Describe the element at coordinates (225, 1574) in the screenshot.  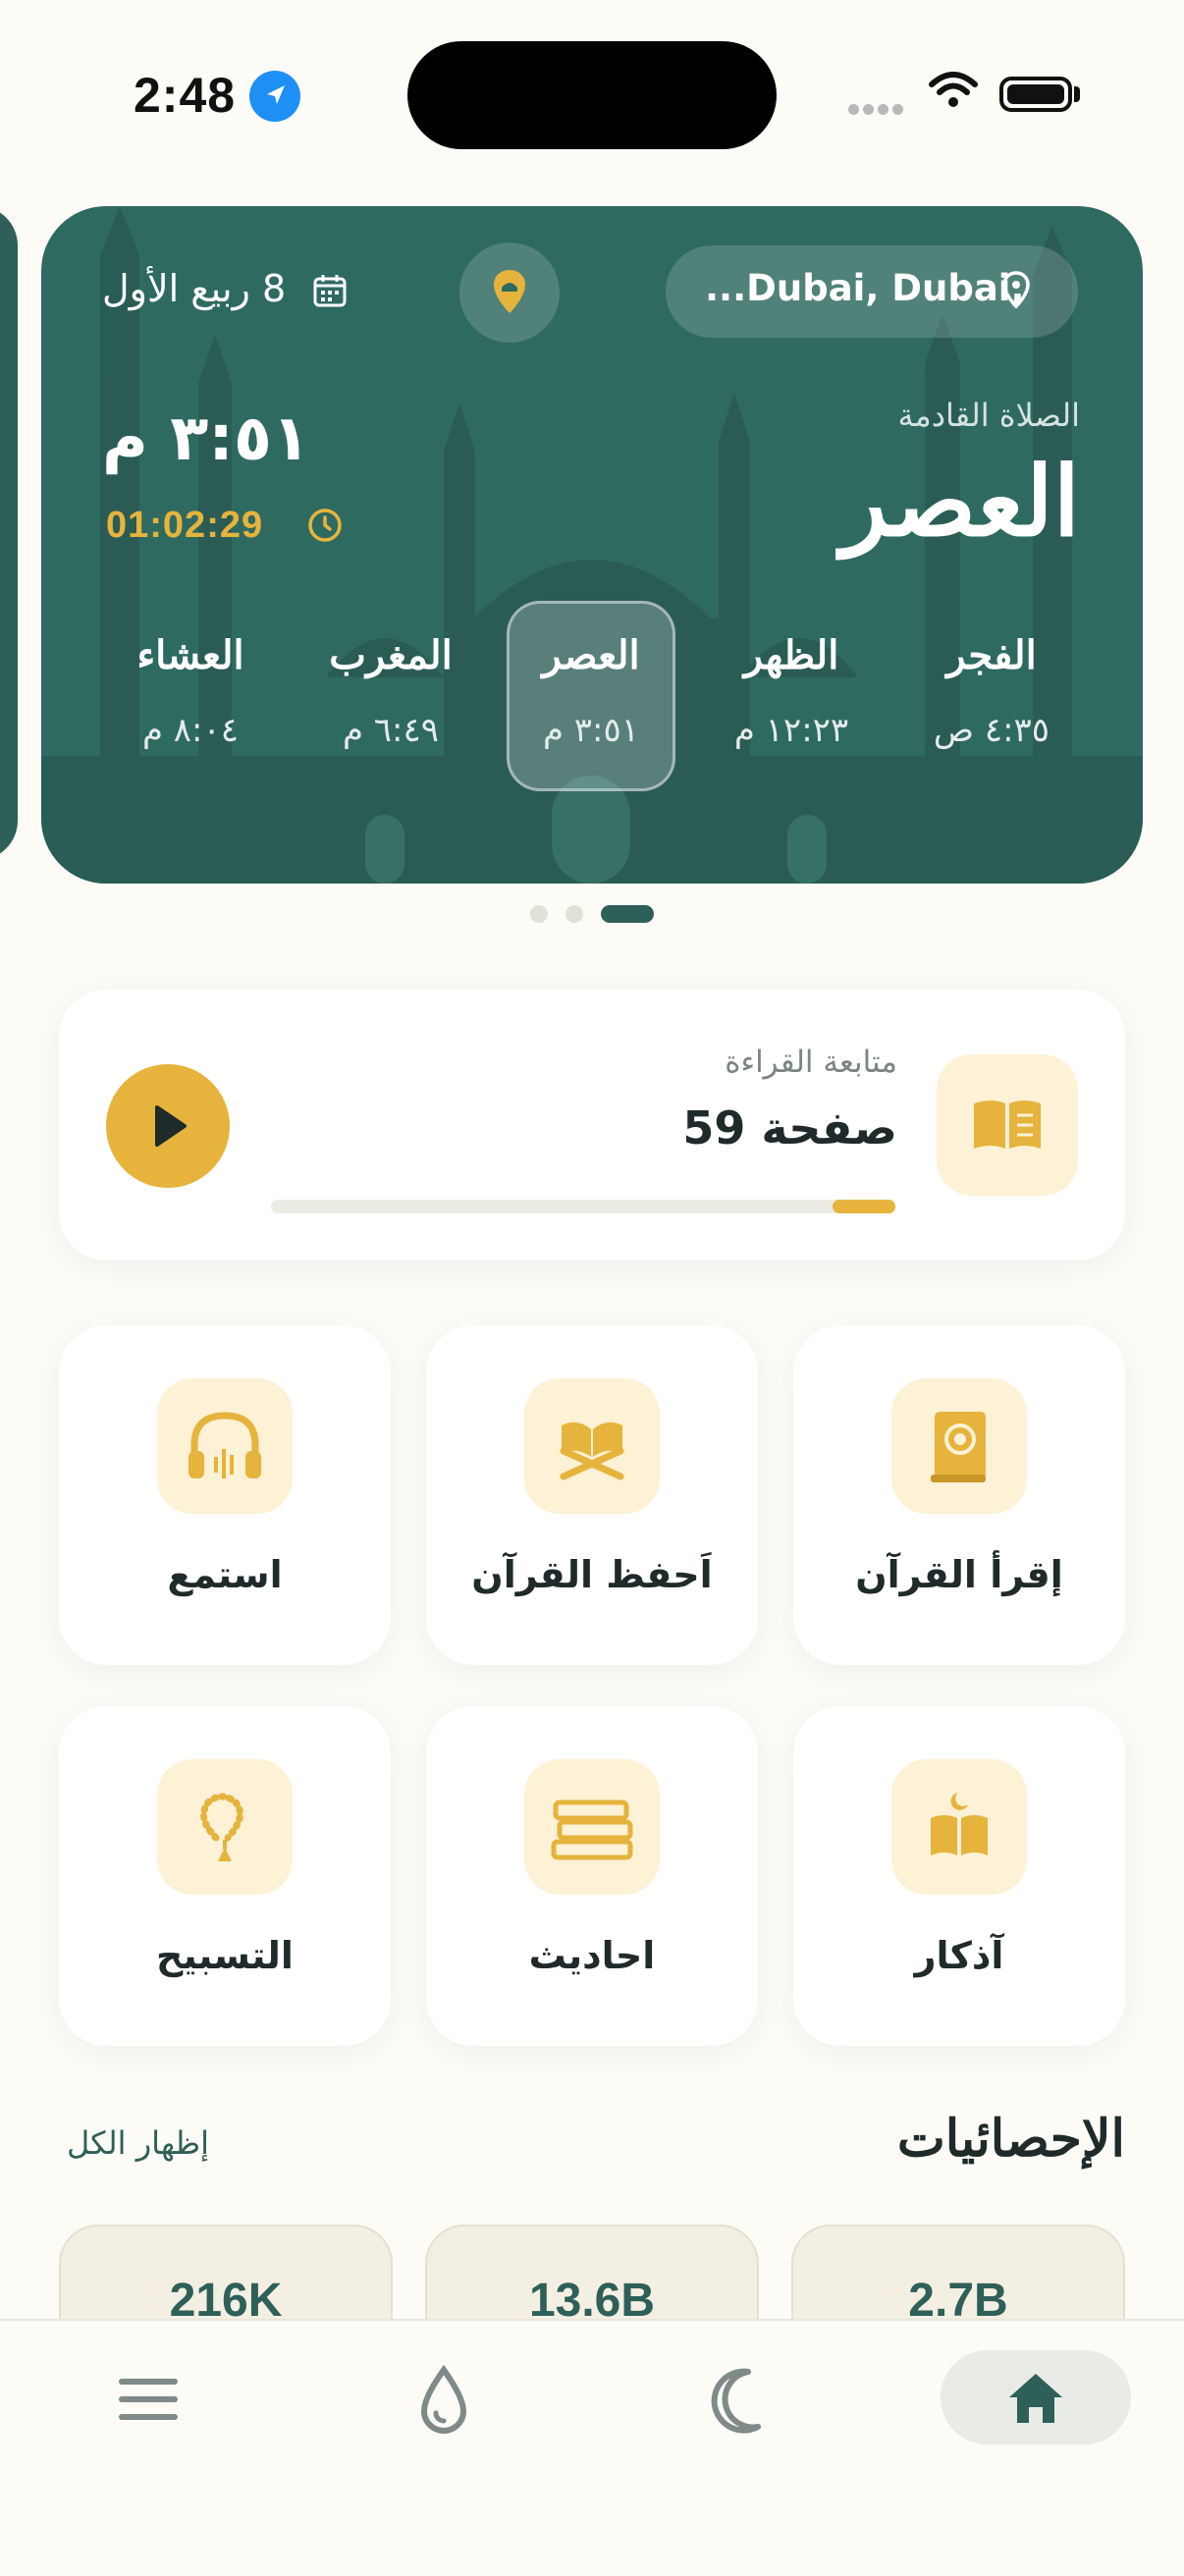
I see `listen-label: استمع` at that location.